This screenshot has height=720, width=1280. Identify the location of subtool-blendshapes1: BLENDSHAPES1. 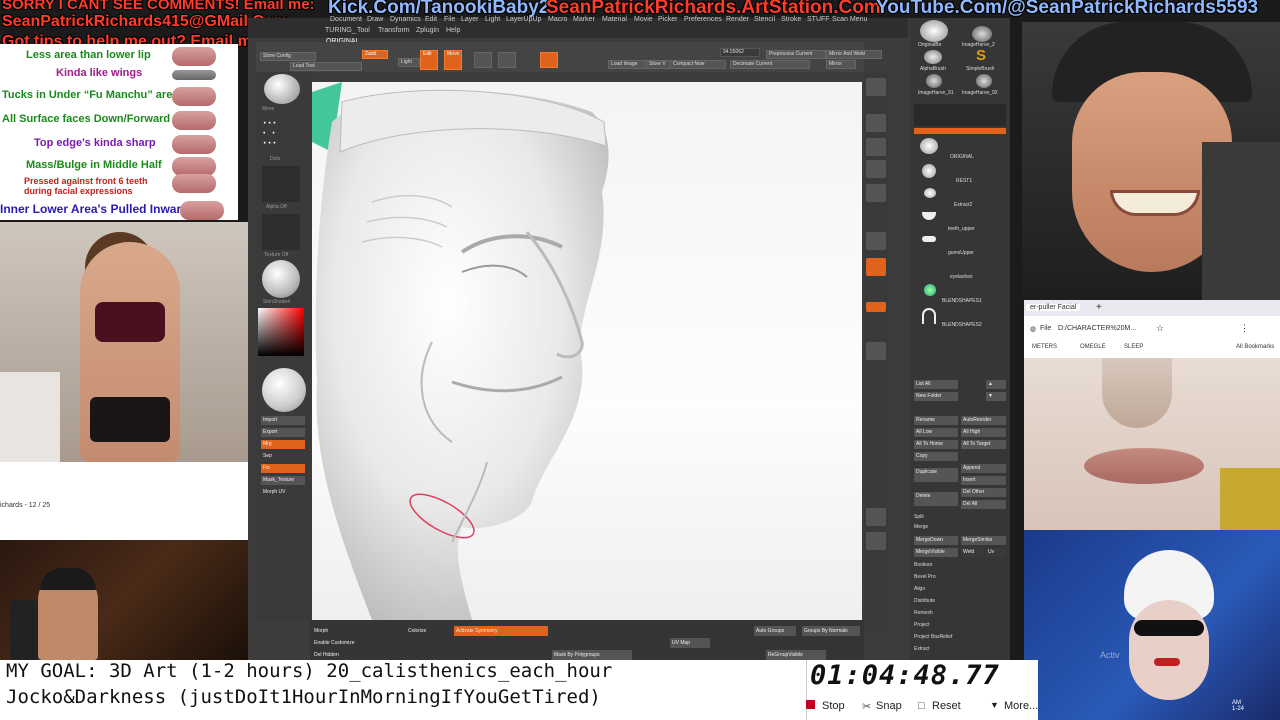
(988, 301).